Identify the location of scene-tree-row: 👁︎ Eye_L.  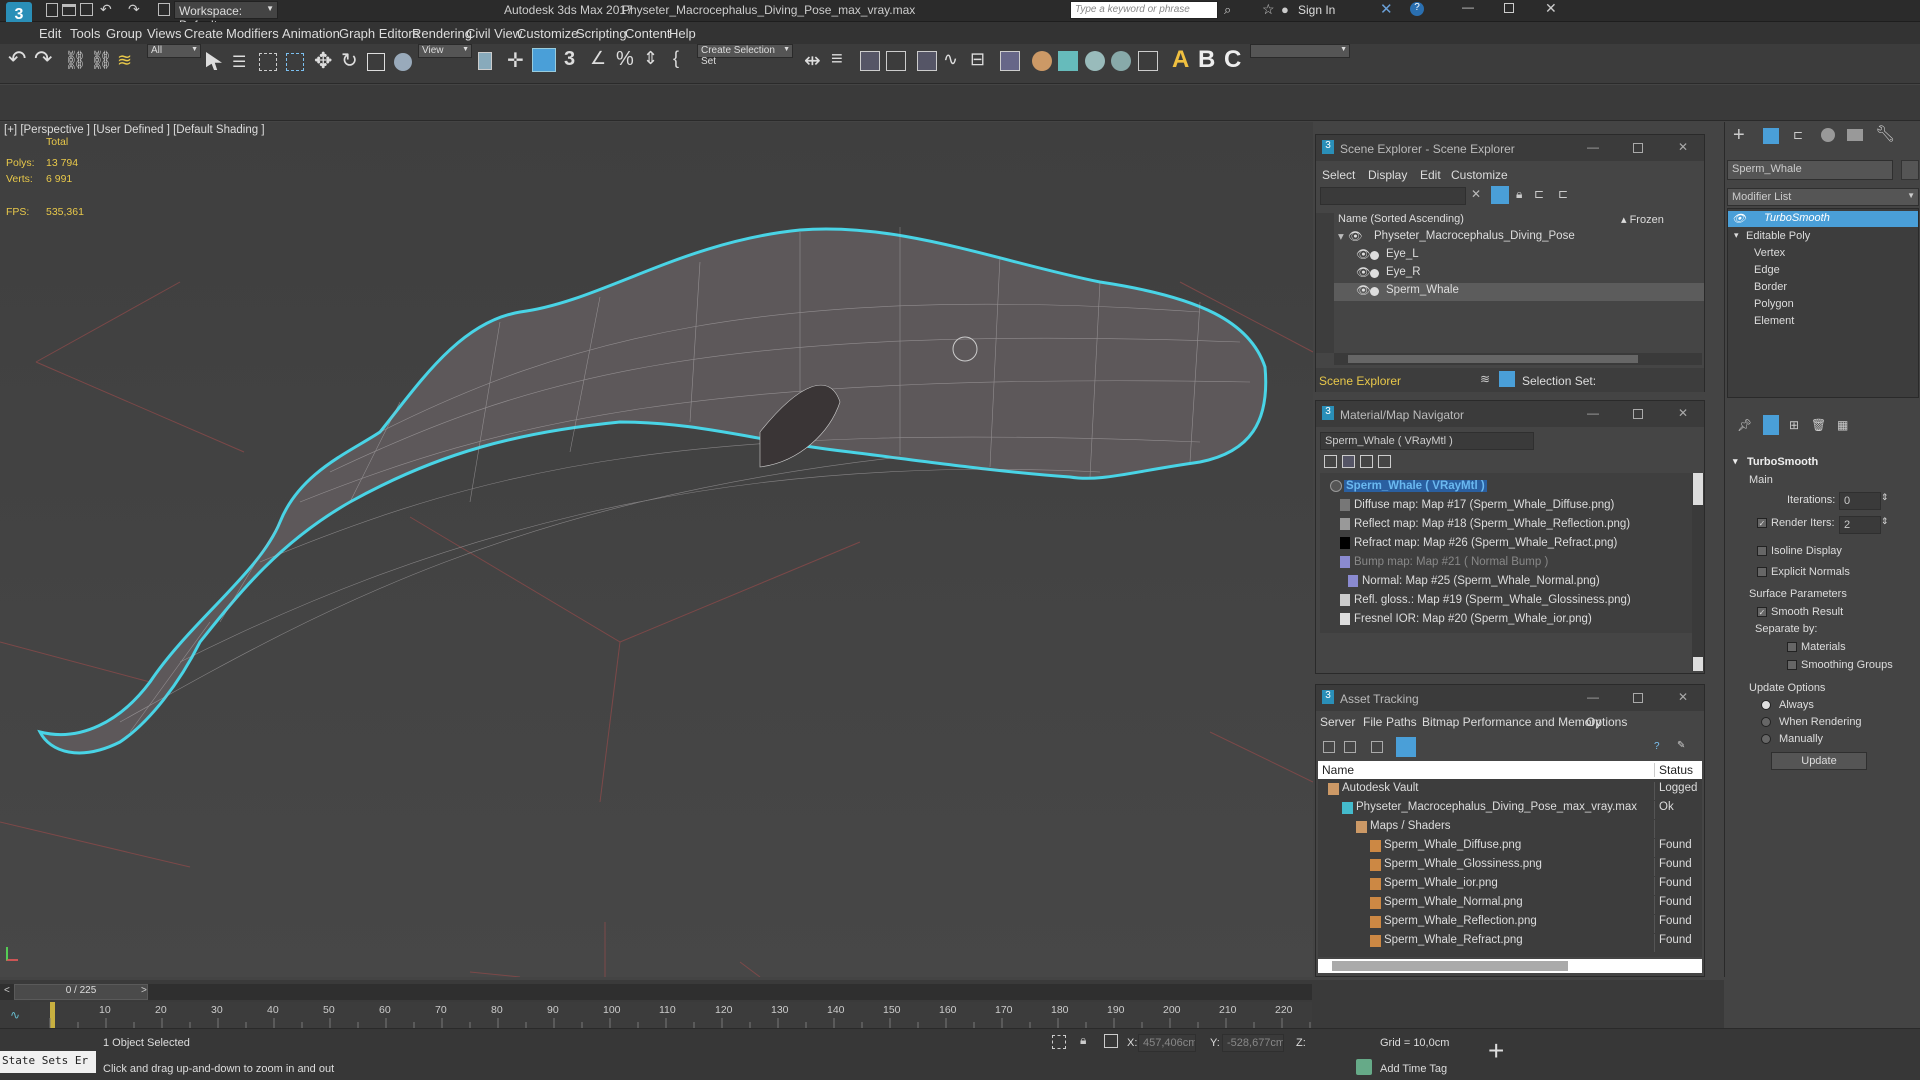
(1519, 256).